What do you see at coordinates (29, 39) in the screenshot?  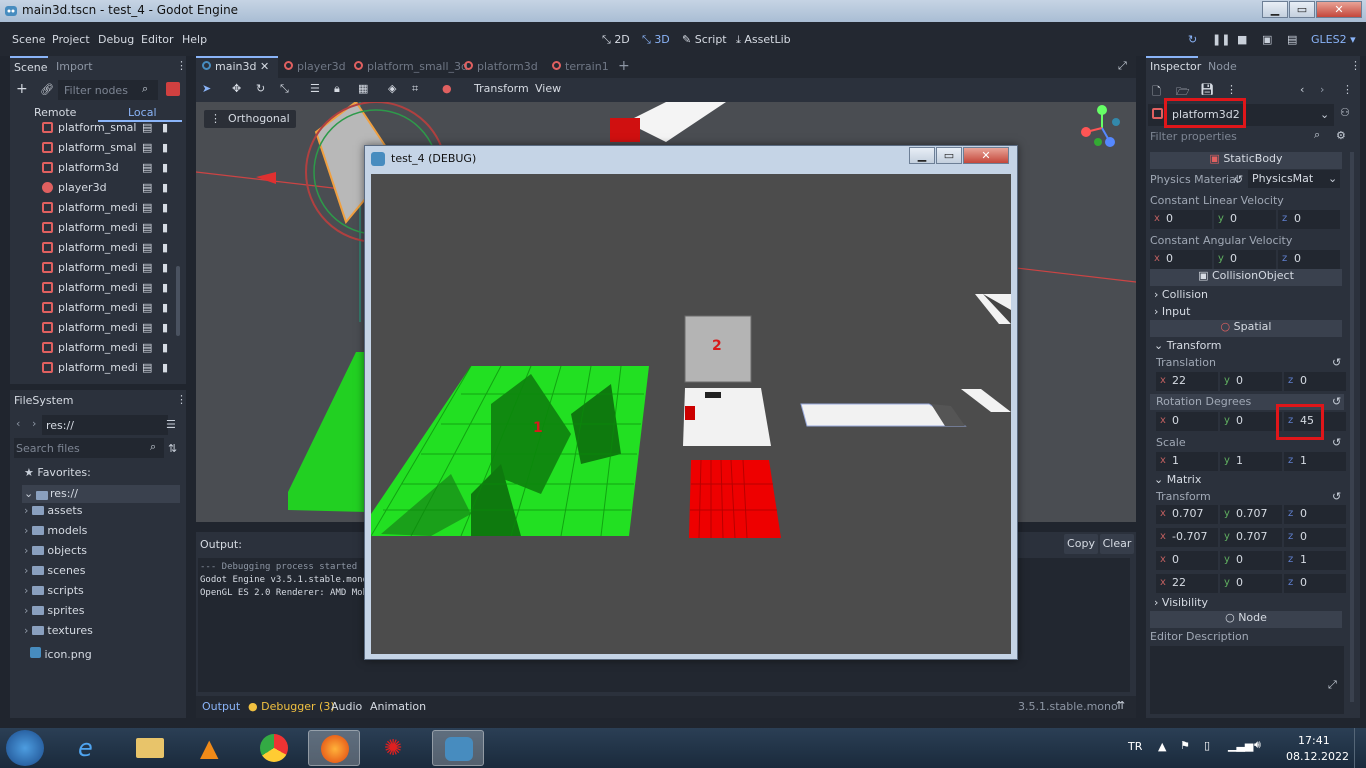 I see `menu-scene: Scene` at bounding box center [29, 39].